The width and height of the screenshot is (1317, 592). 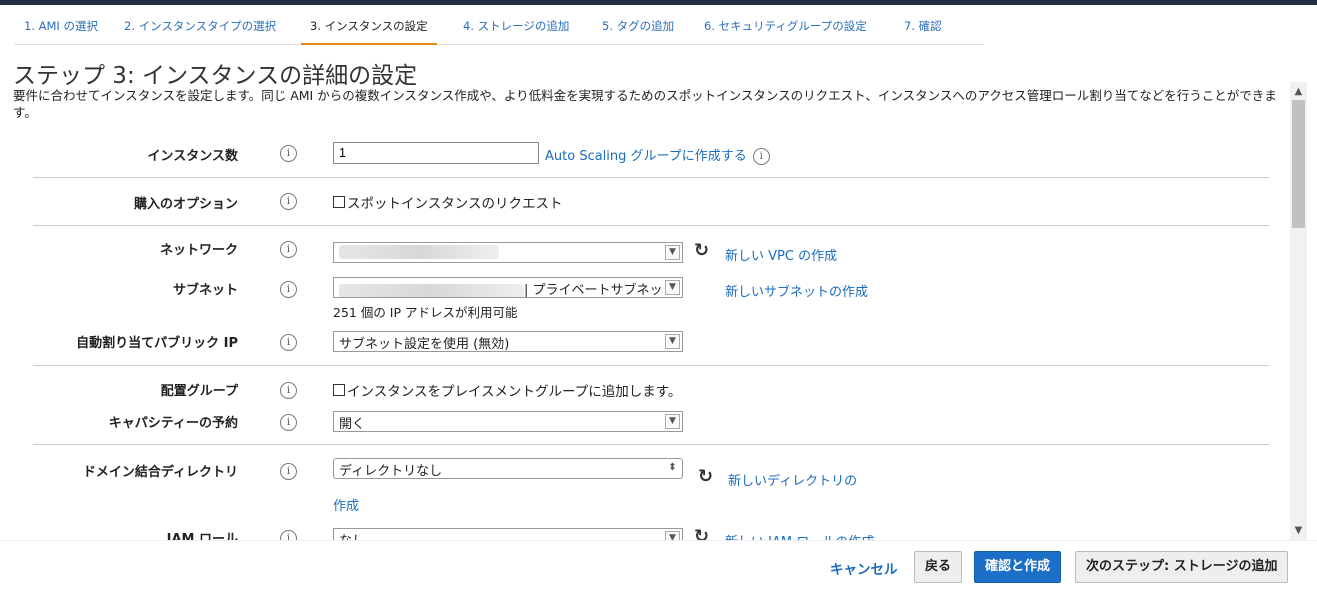 I want to click on capacity-reservation-value: 開く, so click(x=352, y=424).